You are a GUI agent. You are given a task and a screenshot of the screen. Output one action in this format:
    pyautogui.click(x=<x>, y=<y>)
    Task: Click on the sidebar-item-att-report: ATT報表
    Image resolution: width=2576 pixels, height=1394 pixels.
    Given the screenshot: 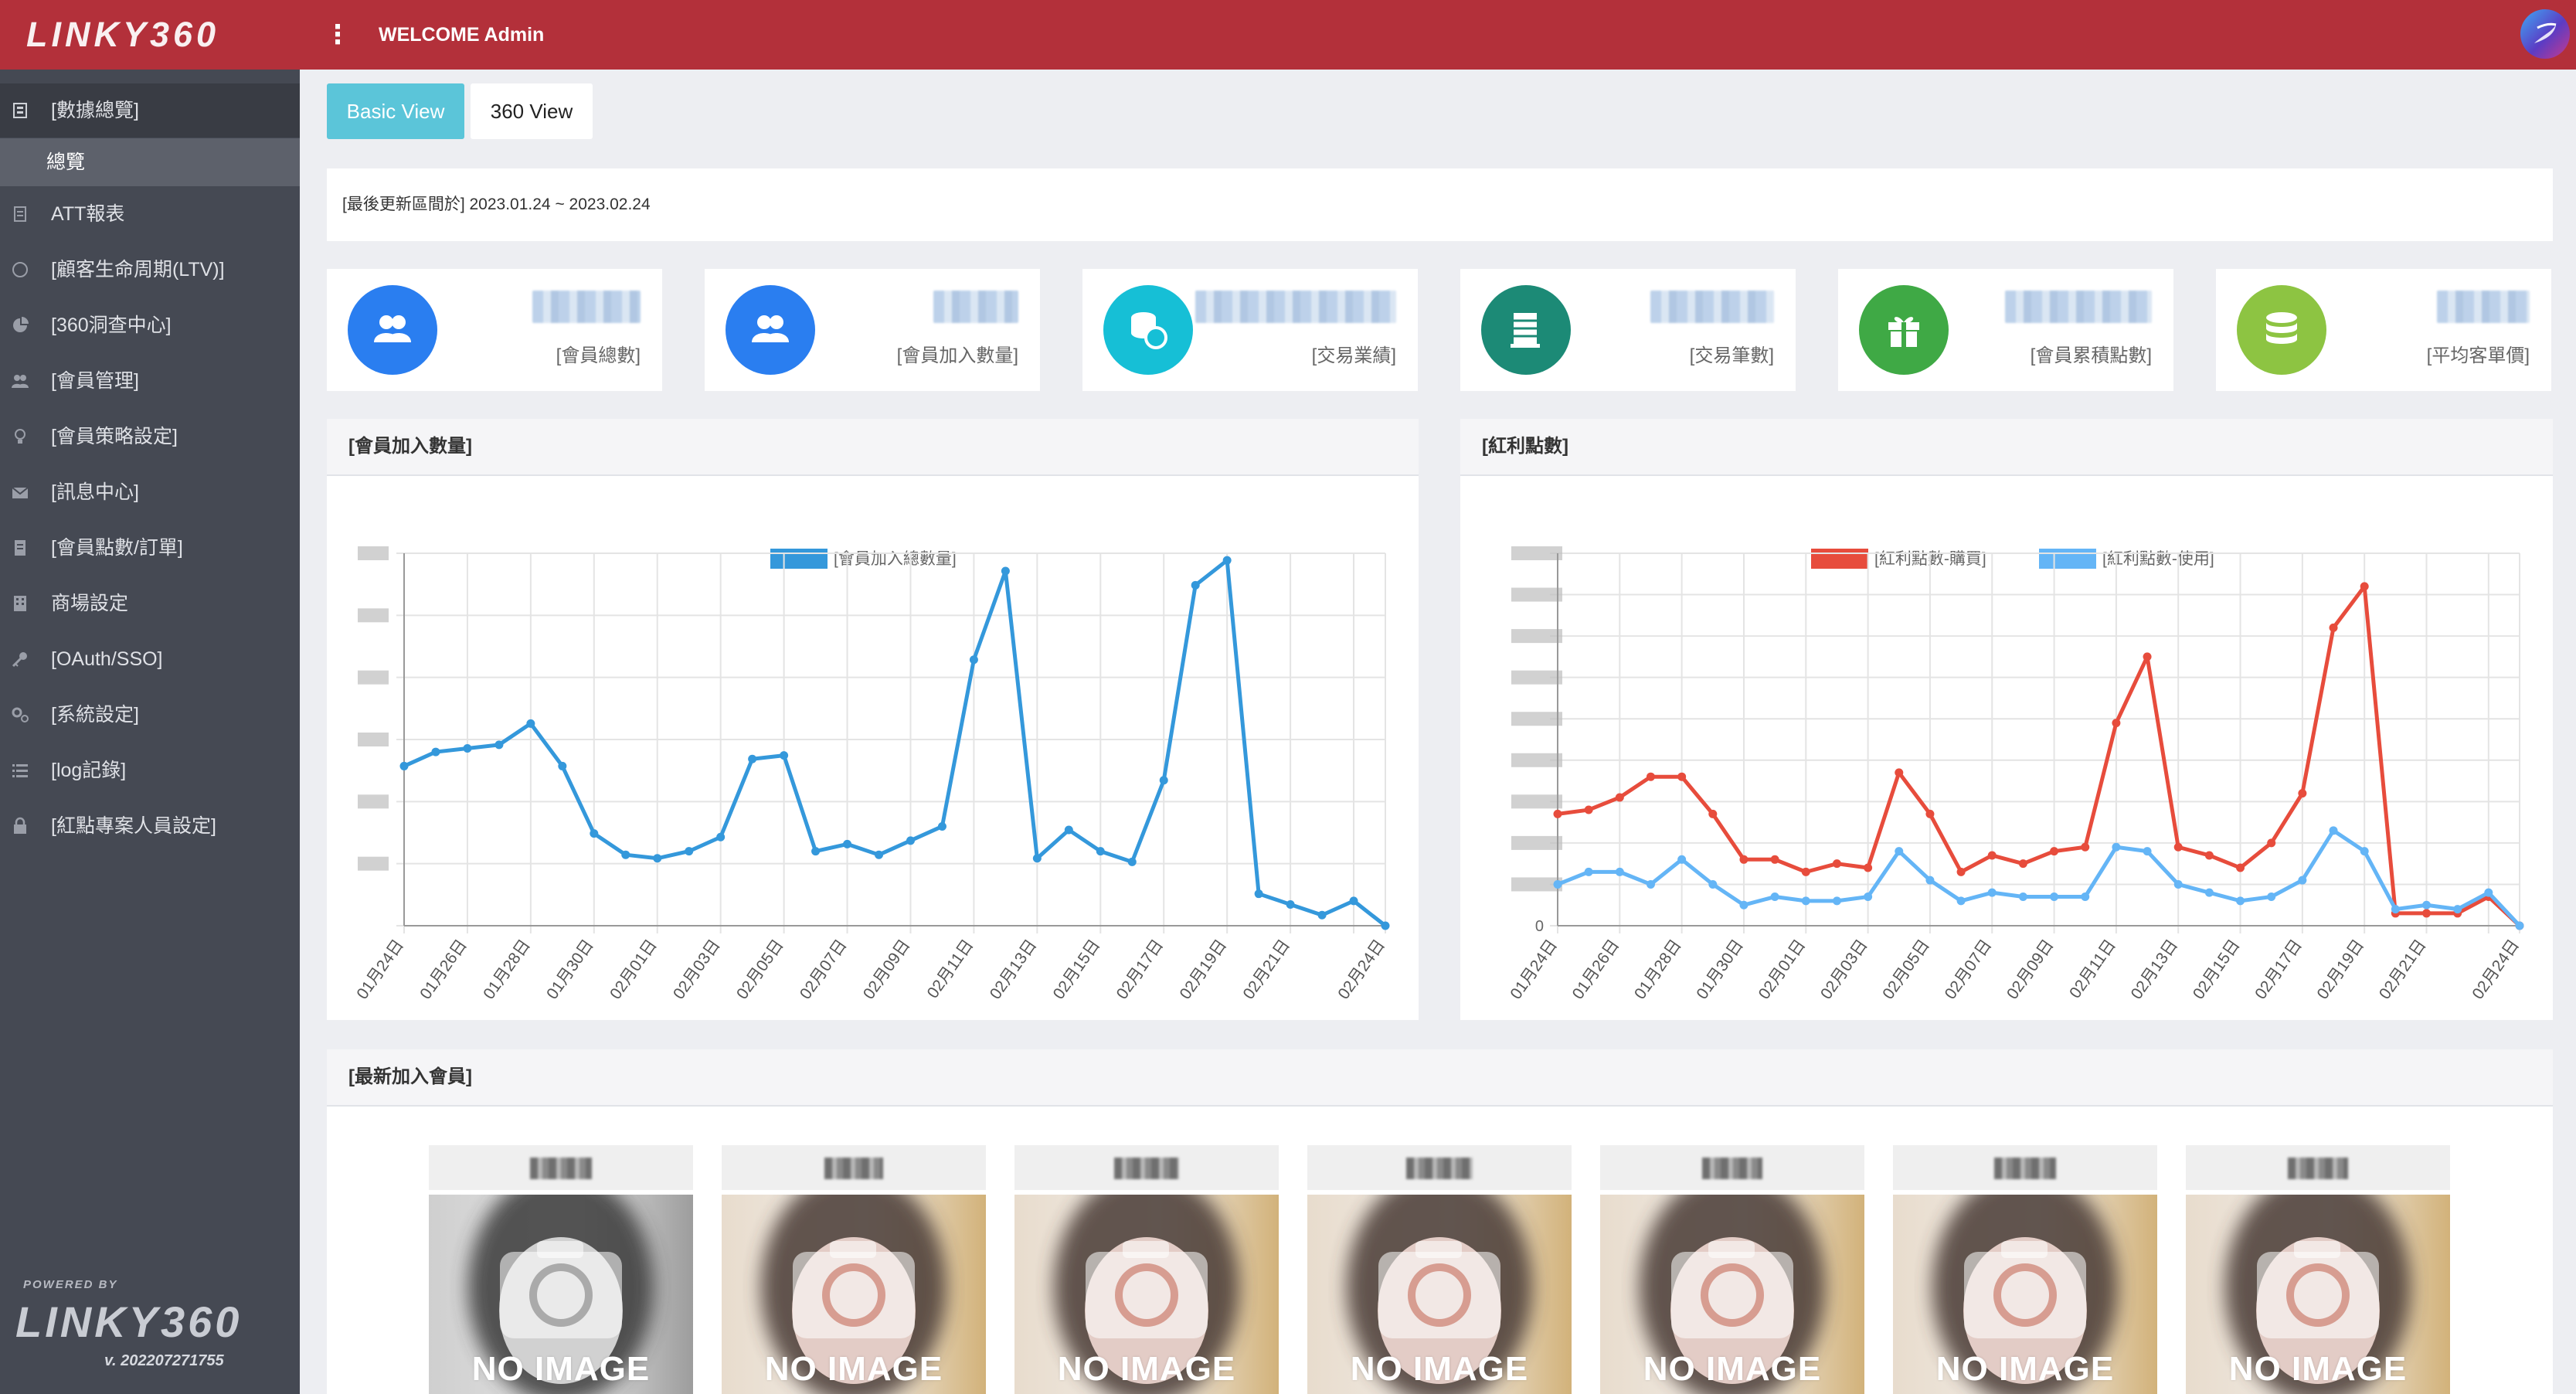 What is the action you would take?
    pyautogui.click(x=150, y=214)
    